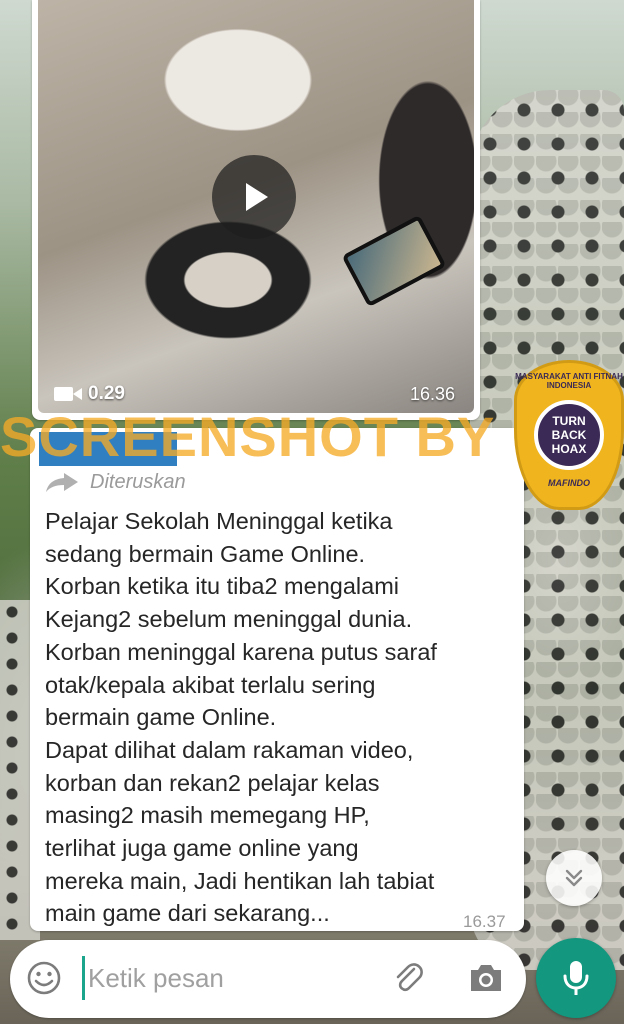 Image resolution: width=624 pixels, height=1024 pixels. I want to click on video-camera-icon, so click(68, 394).